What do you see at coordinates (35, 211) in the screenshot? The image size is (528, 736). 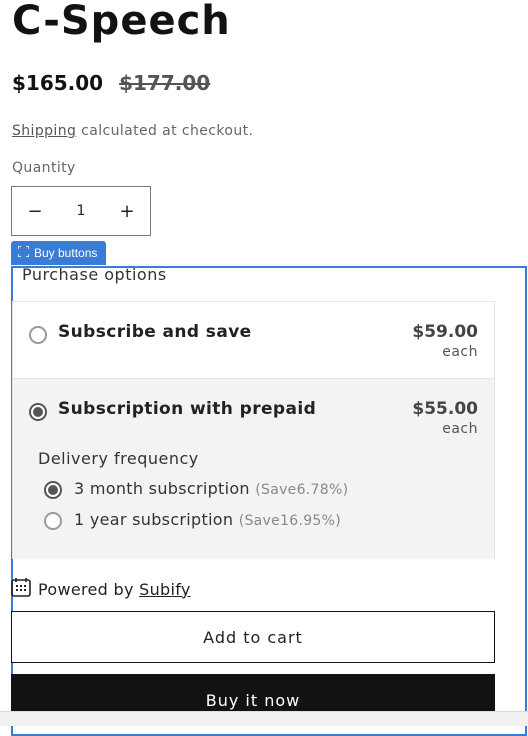 I see `quantity-decrease-button: −` at bounding box center [35, 211].